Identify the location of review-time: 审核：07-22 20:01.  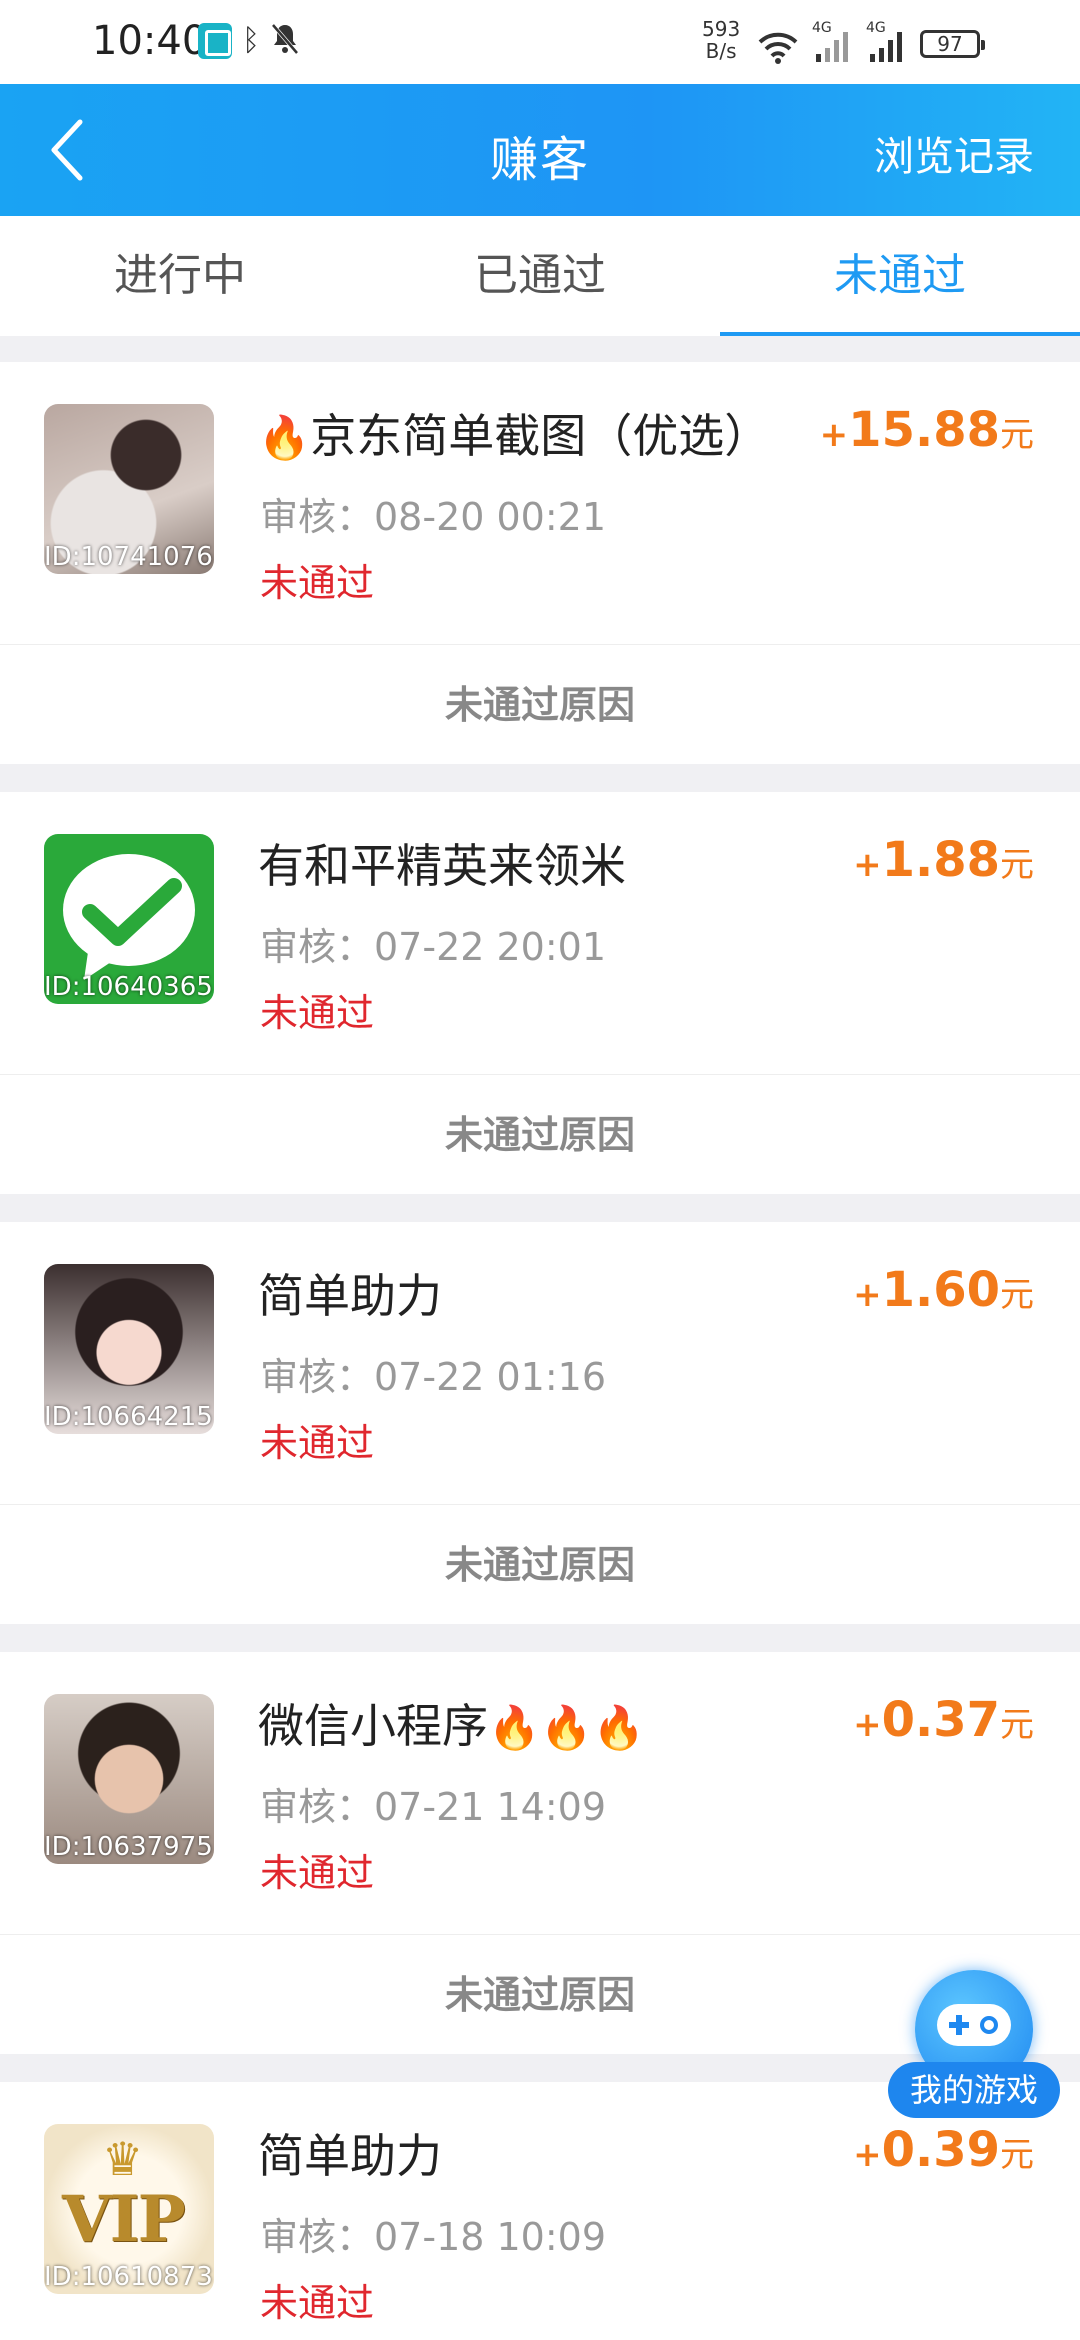
(433, 947).